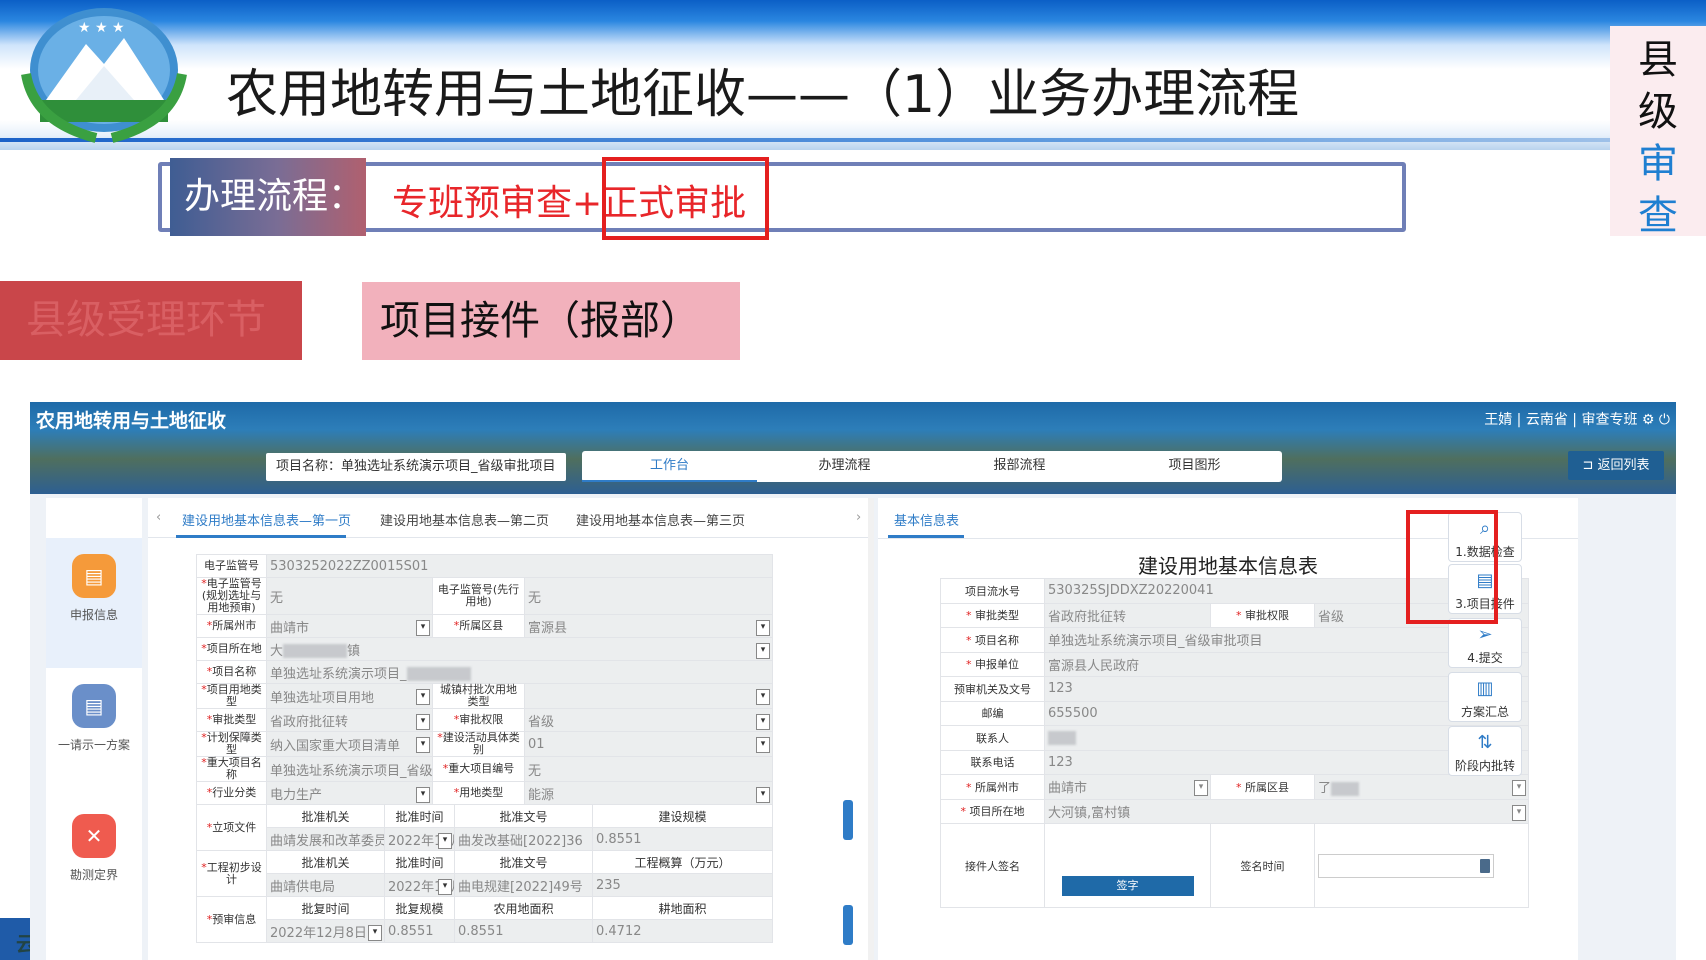 The width and height of the screenshot is (1706, 960). I want to click on select-activity: 01, so click(648, 744).